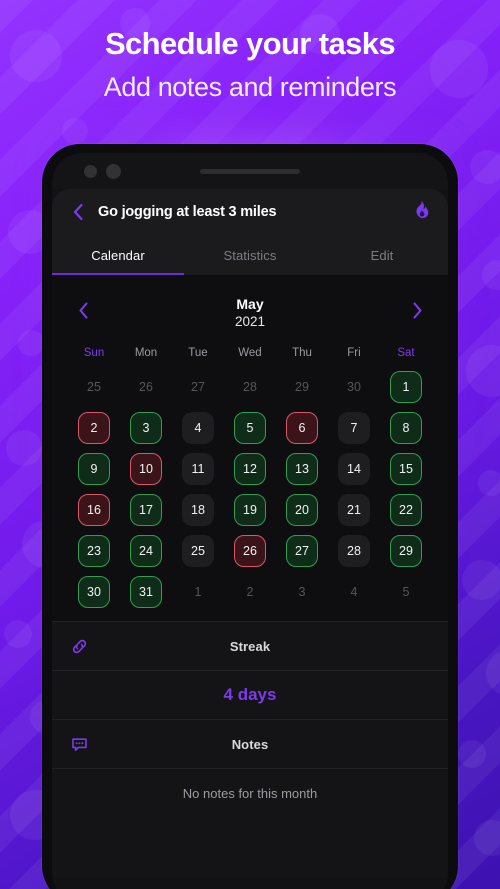  Describe the element at coordinates (417, 313) in the screenshot. I see `next-month-button` at that location.